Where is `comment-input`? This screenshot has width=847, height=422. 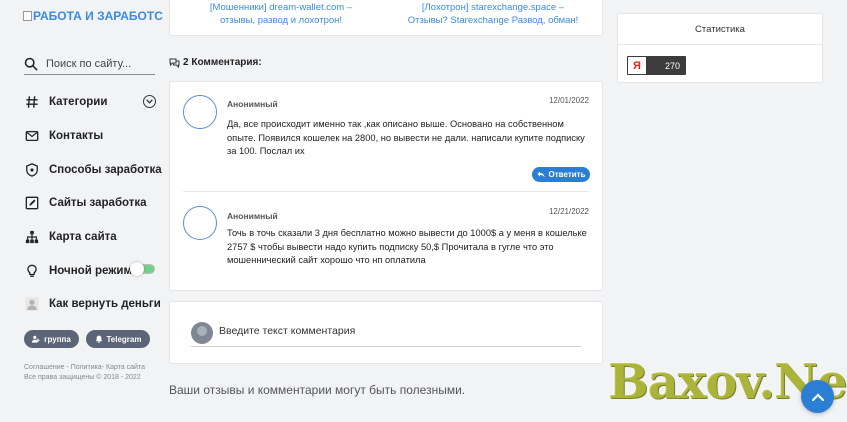
comment-input is located at coordinates (399, 331).